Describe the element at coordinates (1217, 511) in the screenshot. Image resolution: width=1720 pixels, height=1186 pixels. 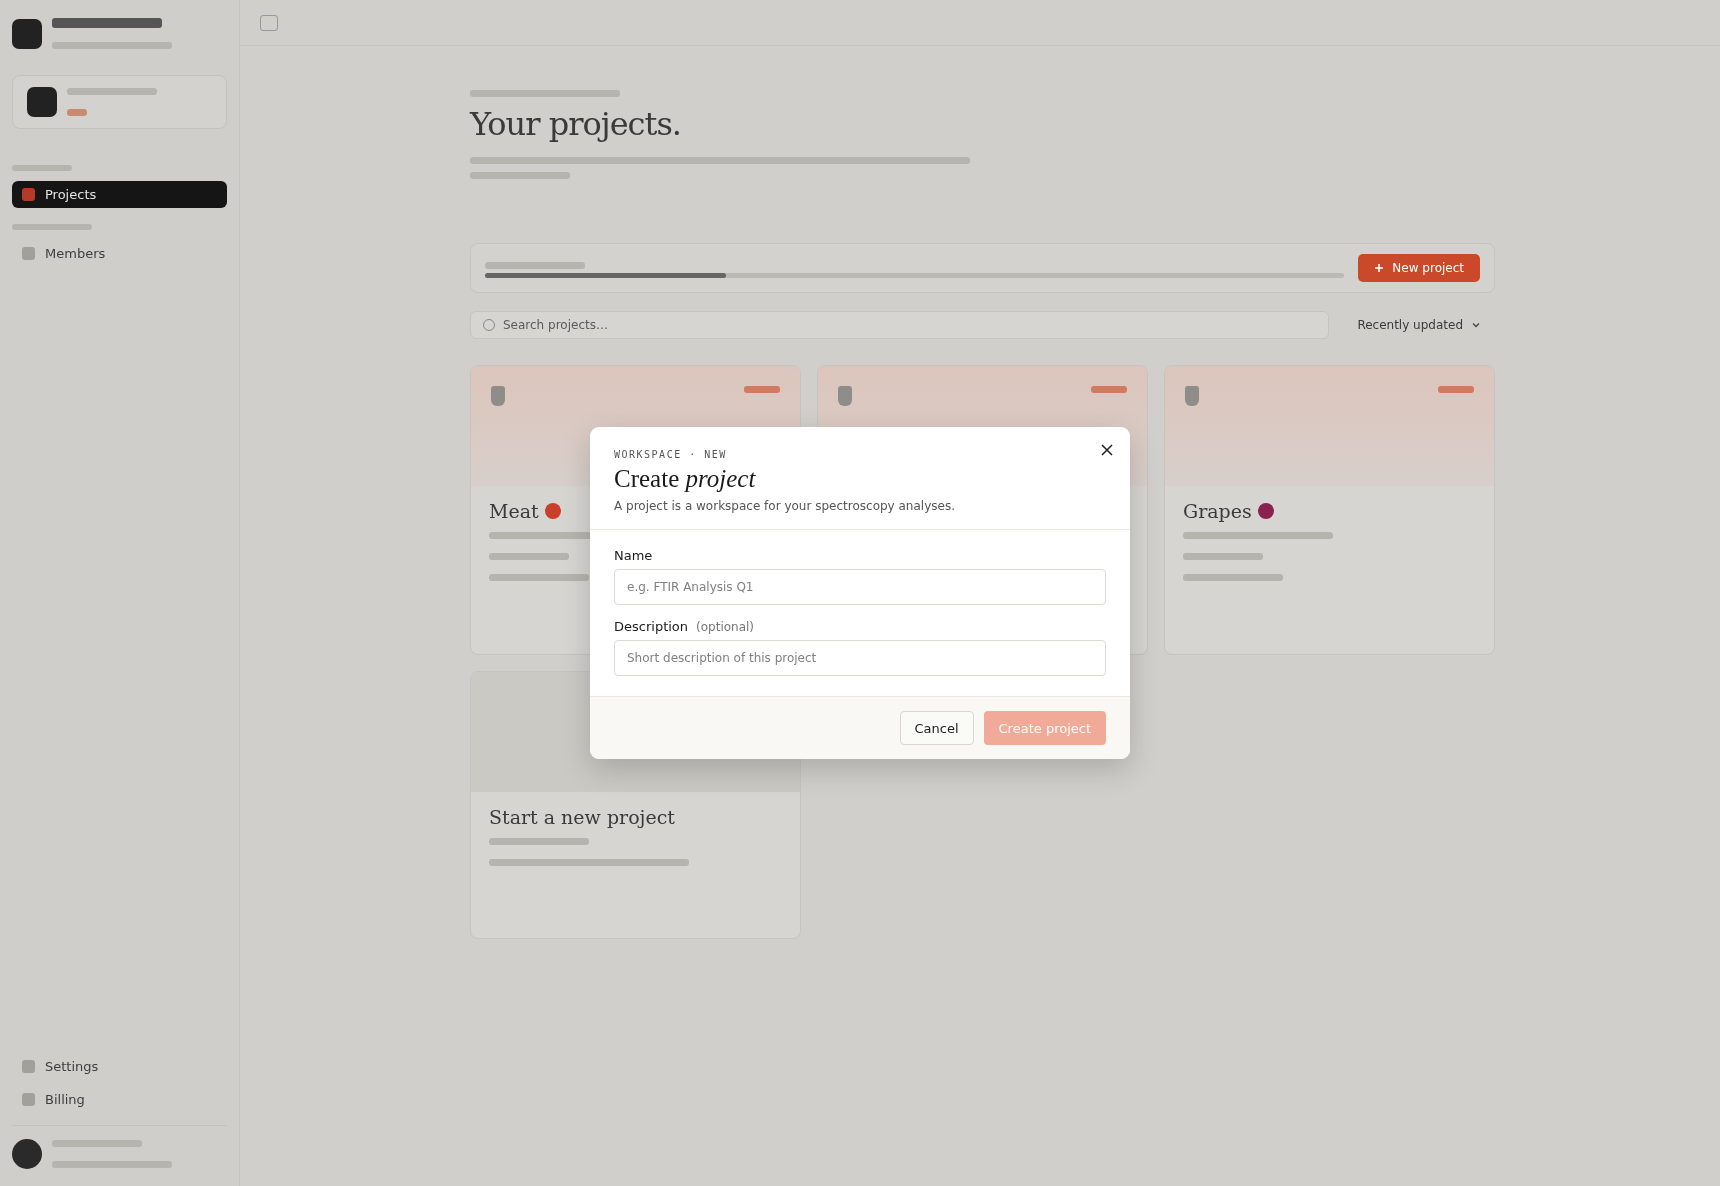
I see `project-name: Grapes` at that location.